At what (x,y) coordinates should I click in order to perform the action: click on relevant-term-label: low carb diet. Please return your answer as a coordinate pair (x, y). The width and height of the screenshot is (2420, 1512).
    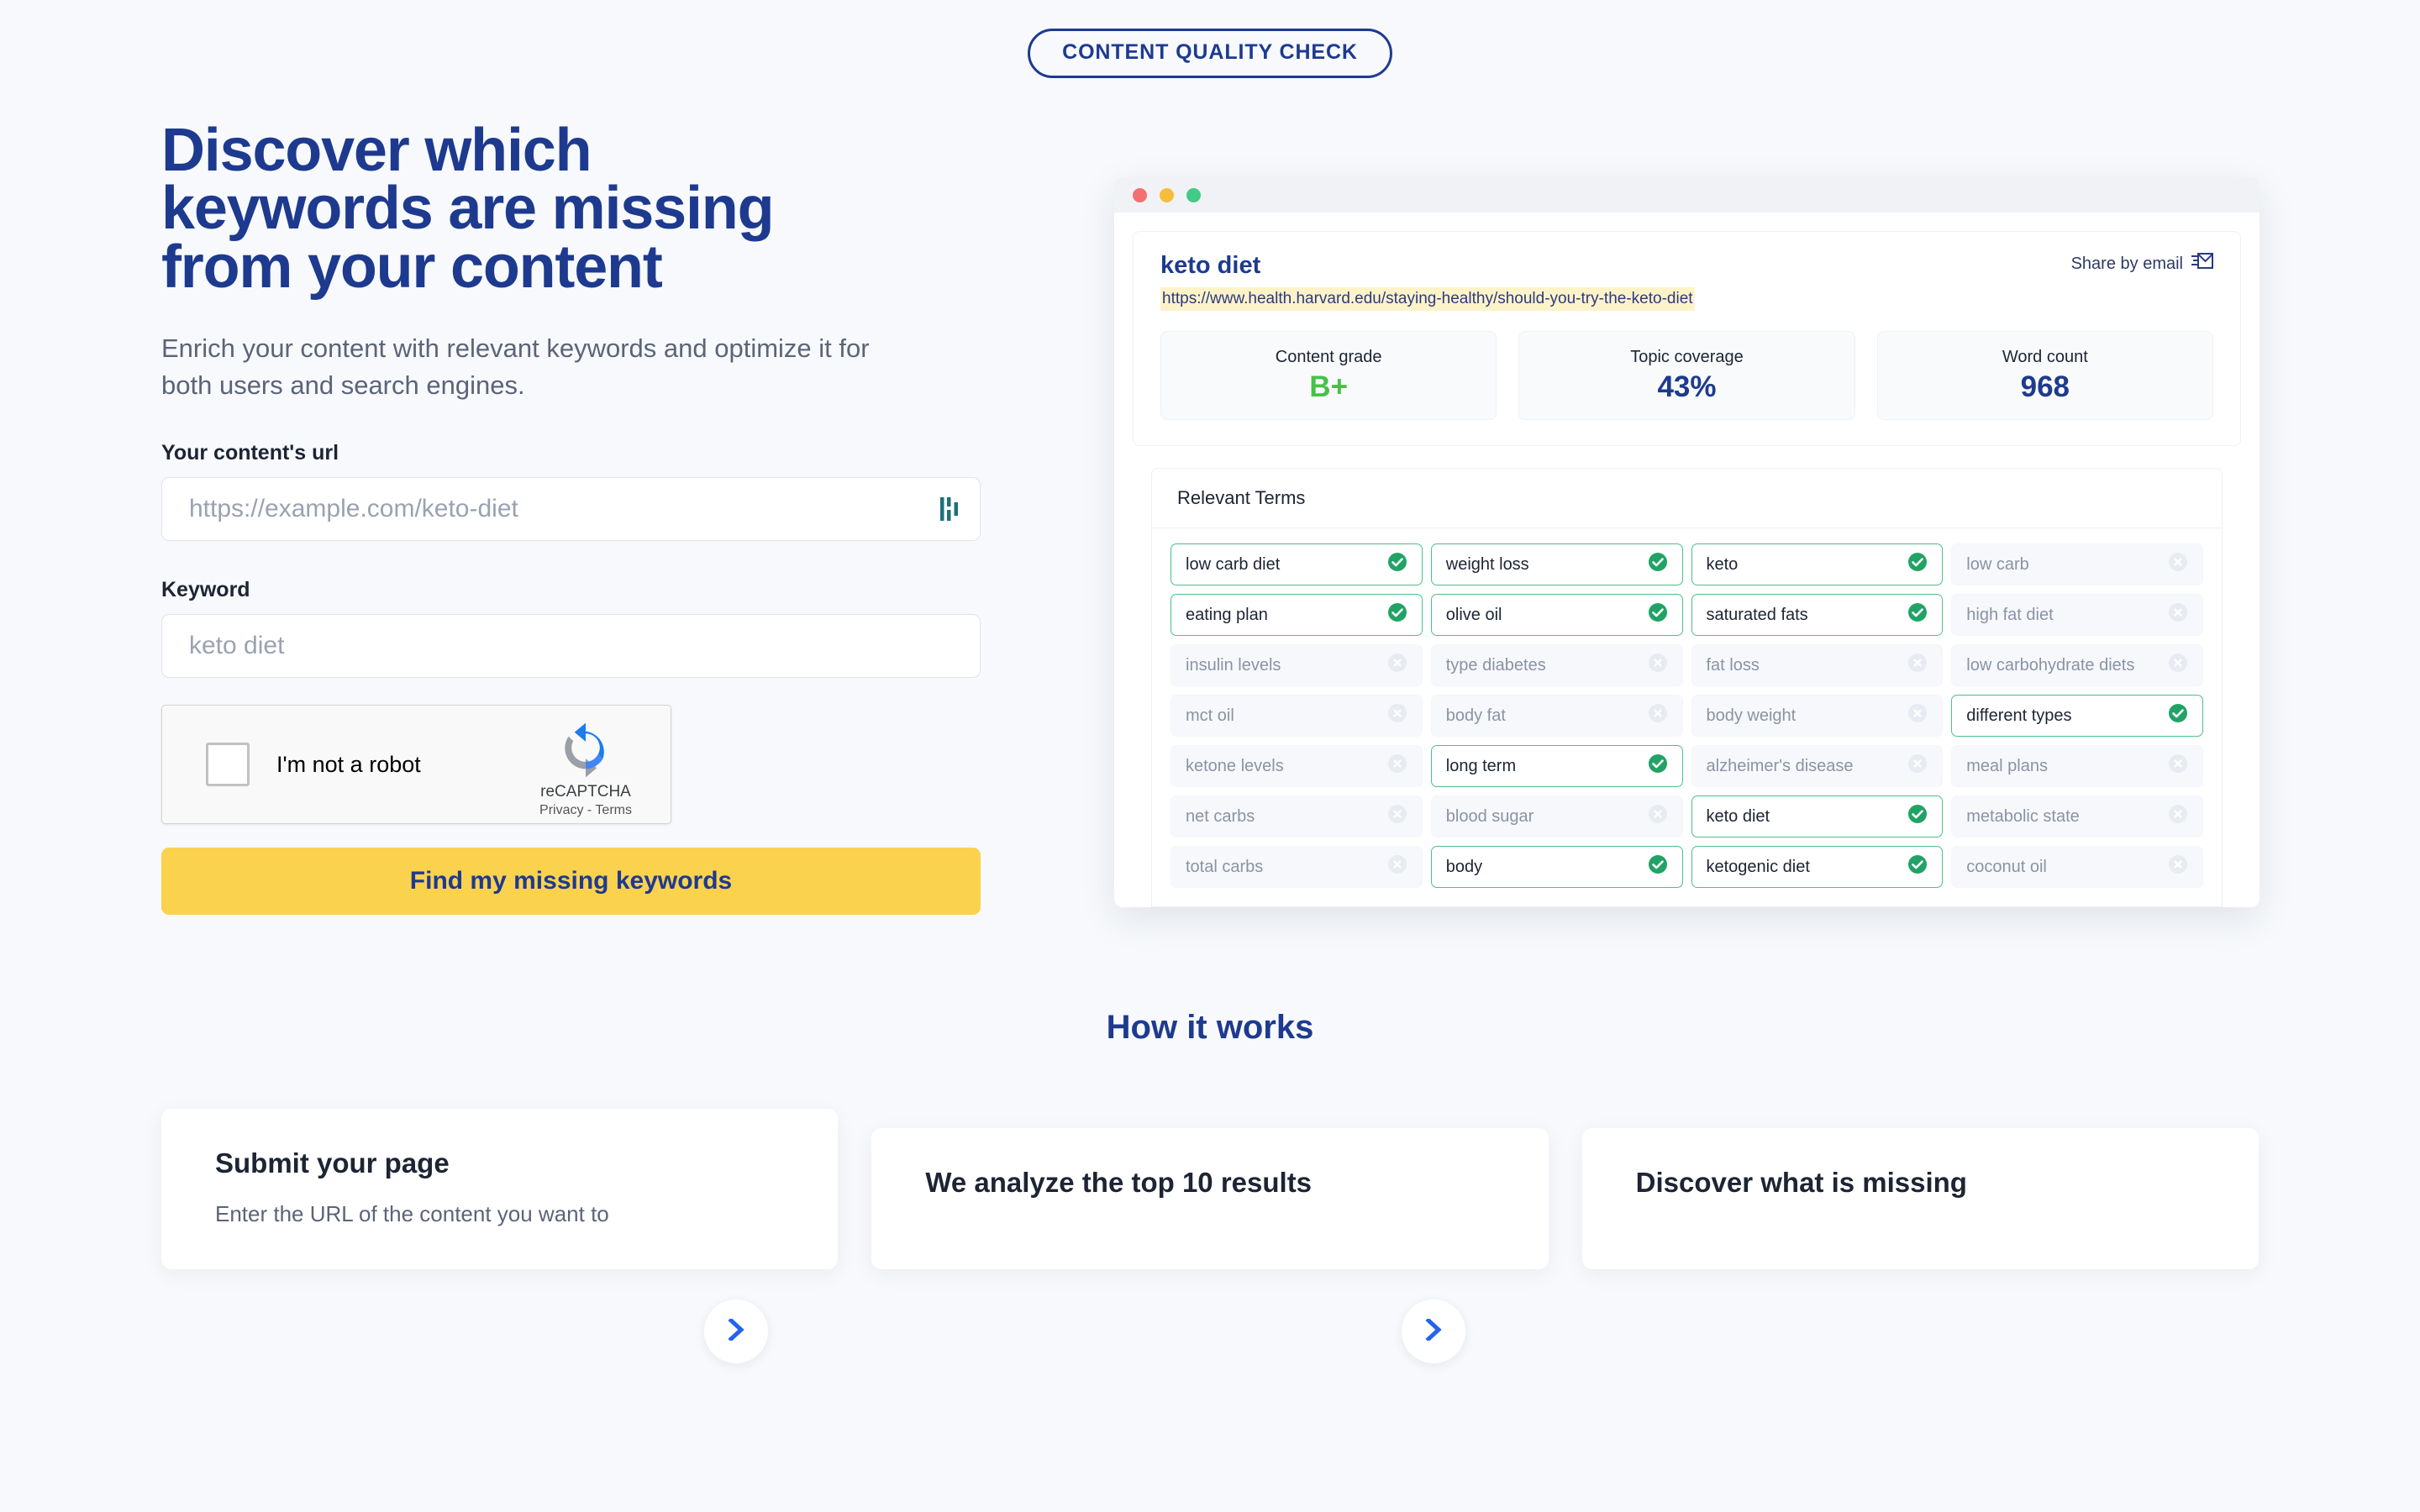
    Looking at the image, I should click on (1233, 564).